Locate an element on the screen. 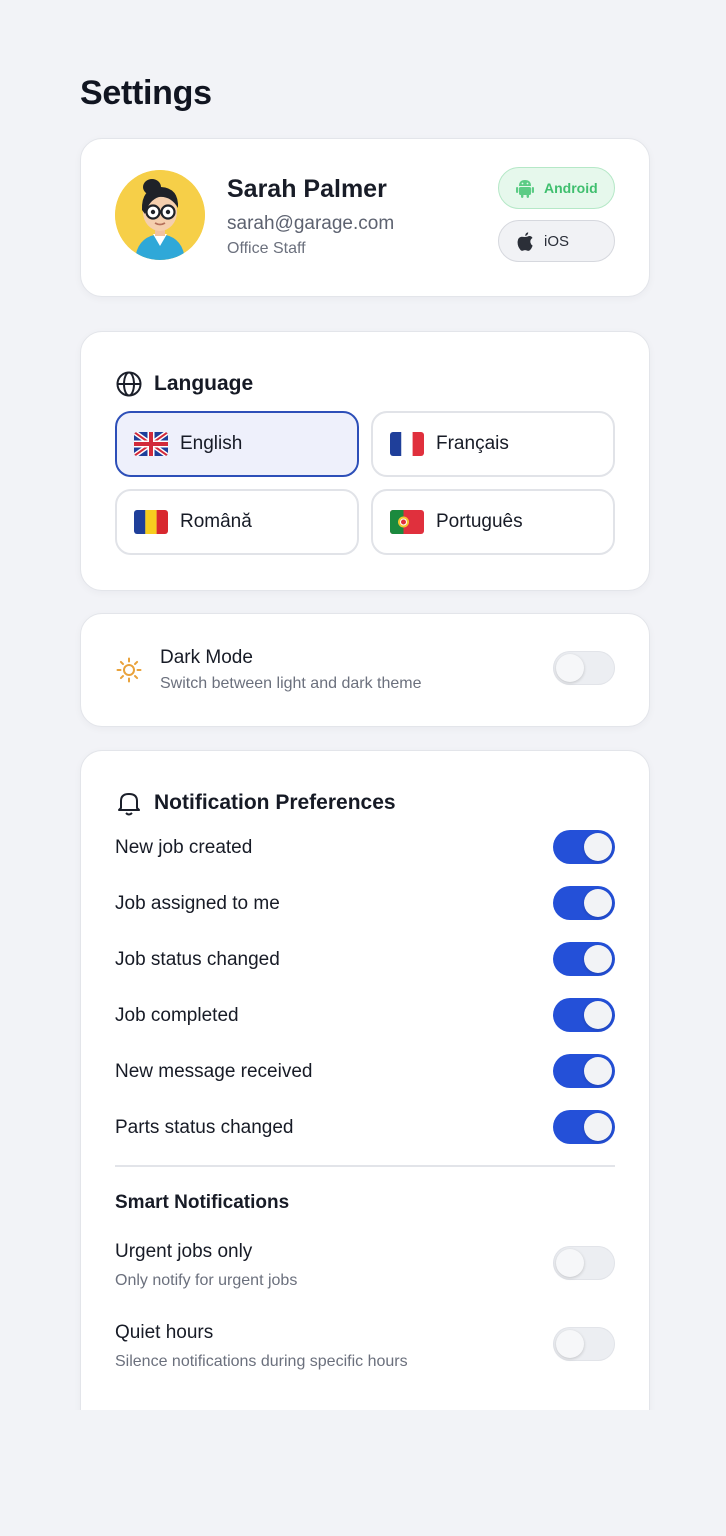 Image resolution: width=726 pixels, height=1536 pixels. smart-toggle-urgent is located at coordinates (584, 1263).